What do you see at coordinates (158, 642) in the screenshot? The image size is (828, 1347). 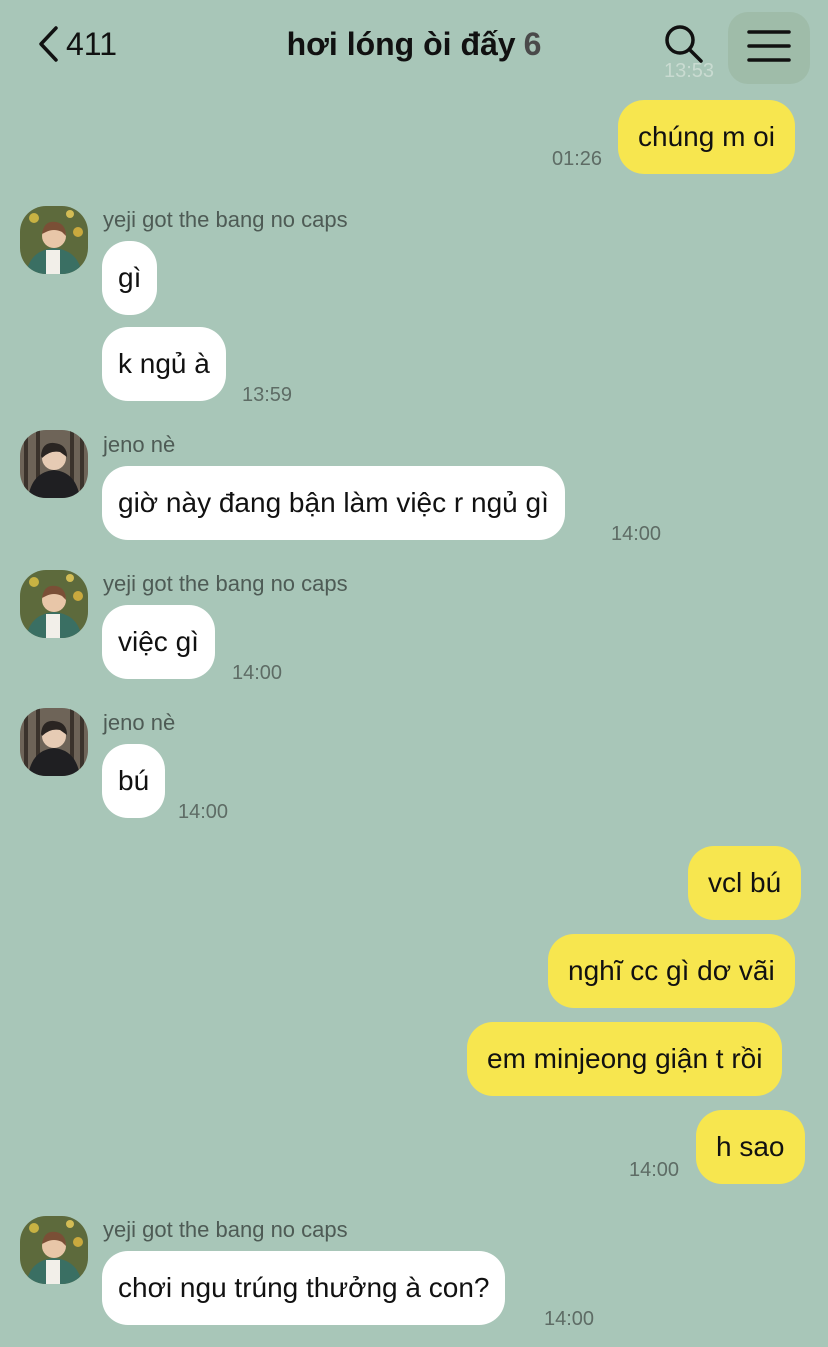 I see `incoming-message-bubble: việc gì` at bounding box center [158, 642].